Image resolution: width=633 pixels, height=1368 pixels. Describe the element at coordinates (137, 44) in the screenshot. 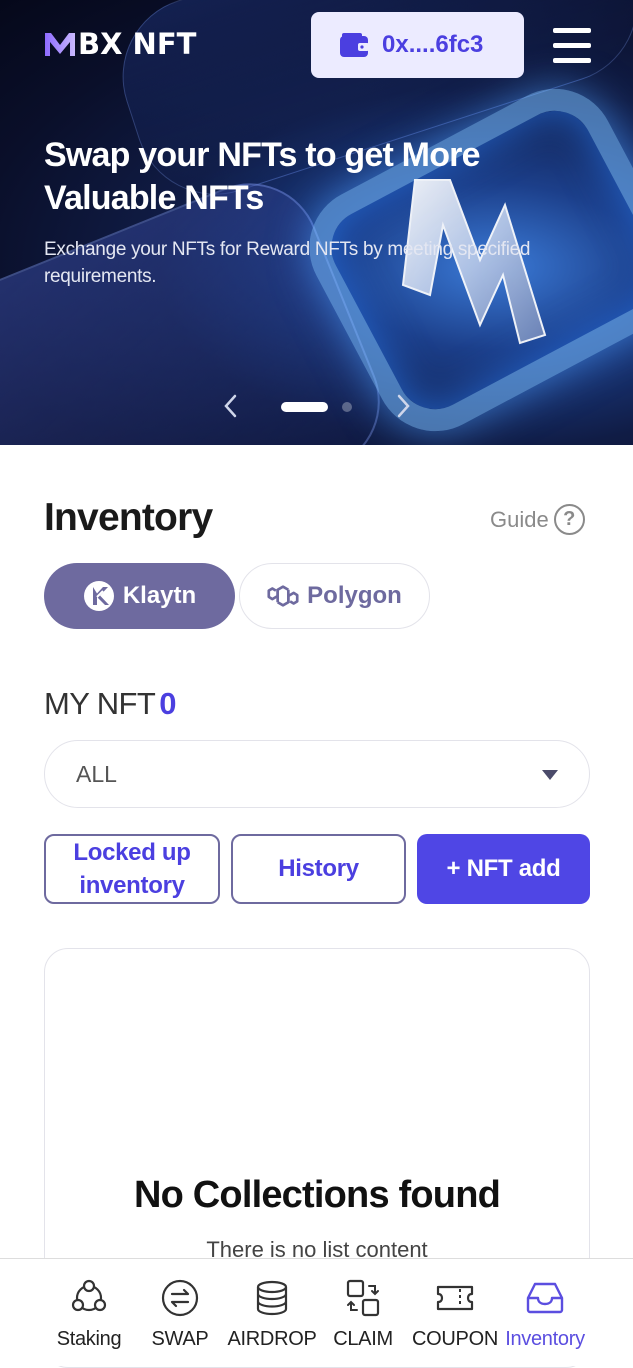

I see `logo-text: BX NFT` at that location.